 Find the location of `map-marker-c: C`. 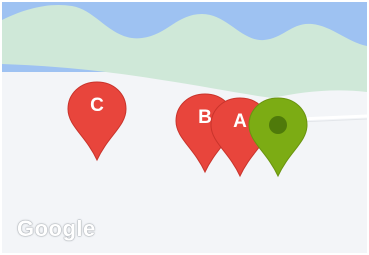

map-marker-c: C is located at coordinates (97, 121).